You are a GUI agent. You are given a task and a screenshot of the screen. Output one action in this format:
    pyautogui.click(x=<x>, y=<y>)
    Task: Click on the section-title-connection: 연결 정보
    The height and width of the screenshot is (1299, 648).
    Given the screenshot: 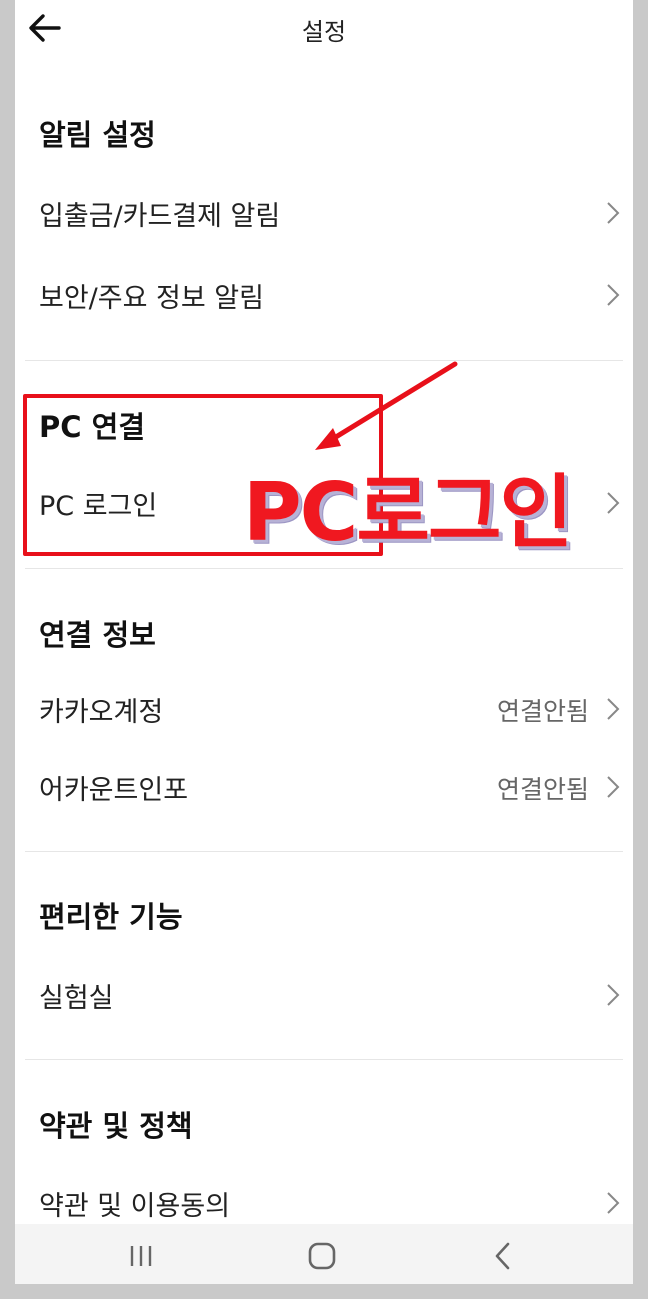 What is the action you would take?
    pyautogui.click(x=97, y=635)
    